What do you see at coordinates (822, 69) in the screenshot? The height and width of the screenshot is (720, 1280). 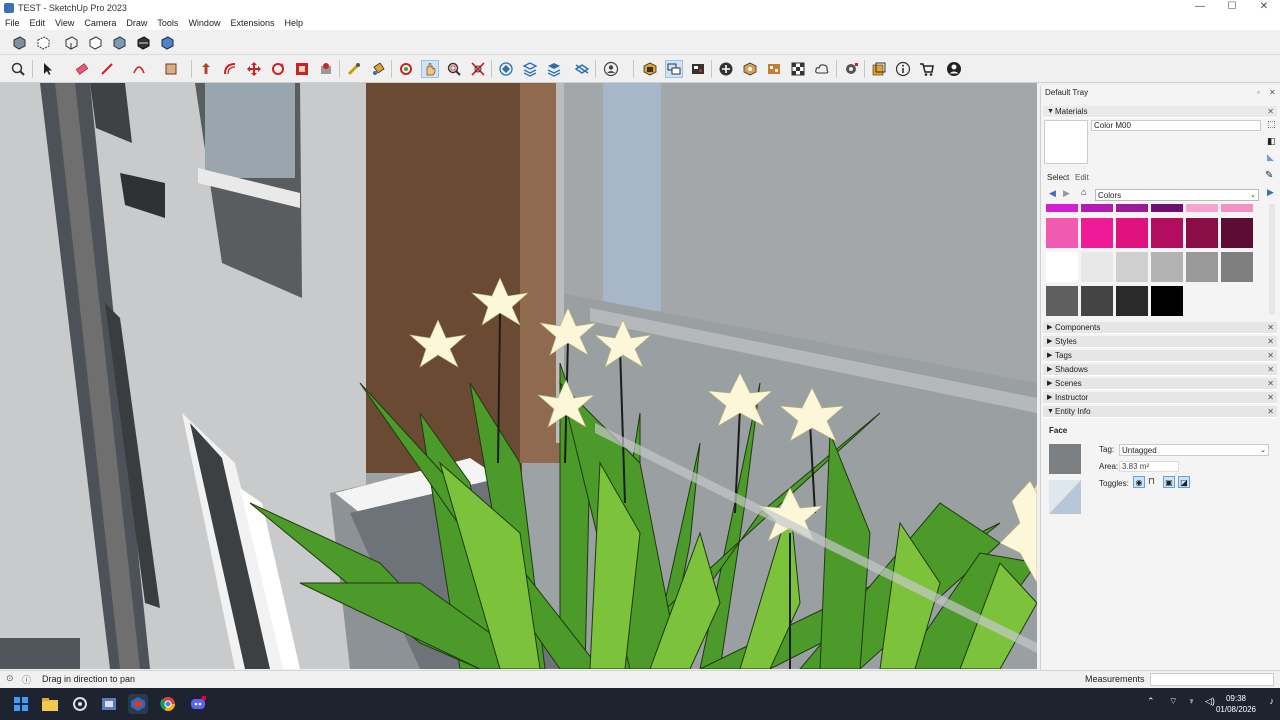 I see `cloud-icon` at bounding box center [822, 69].